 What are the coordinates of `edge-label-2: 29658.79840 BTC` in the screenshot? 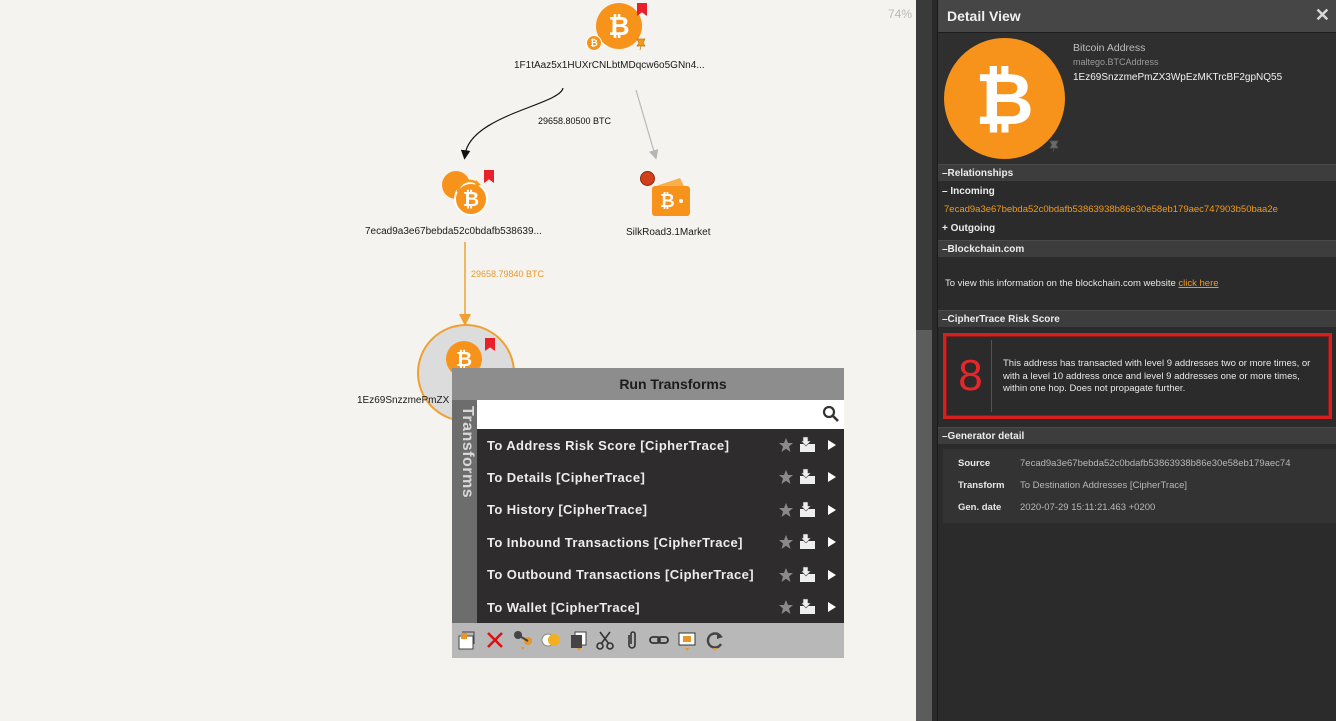 It's located at (508, 274).